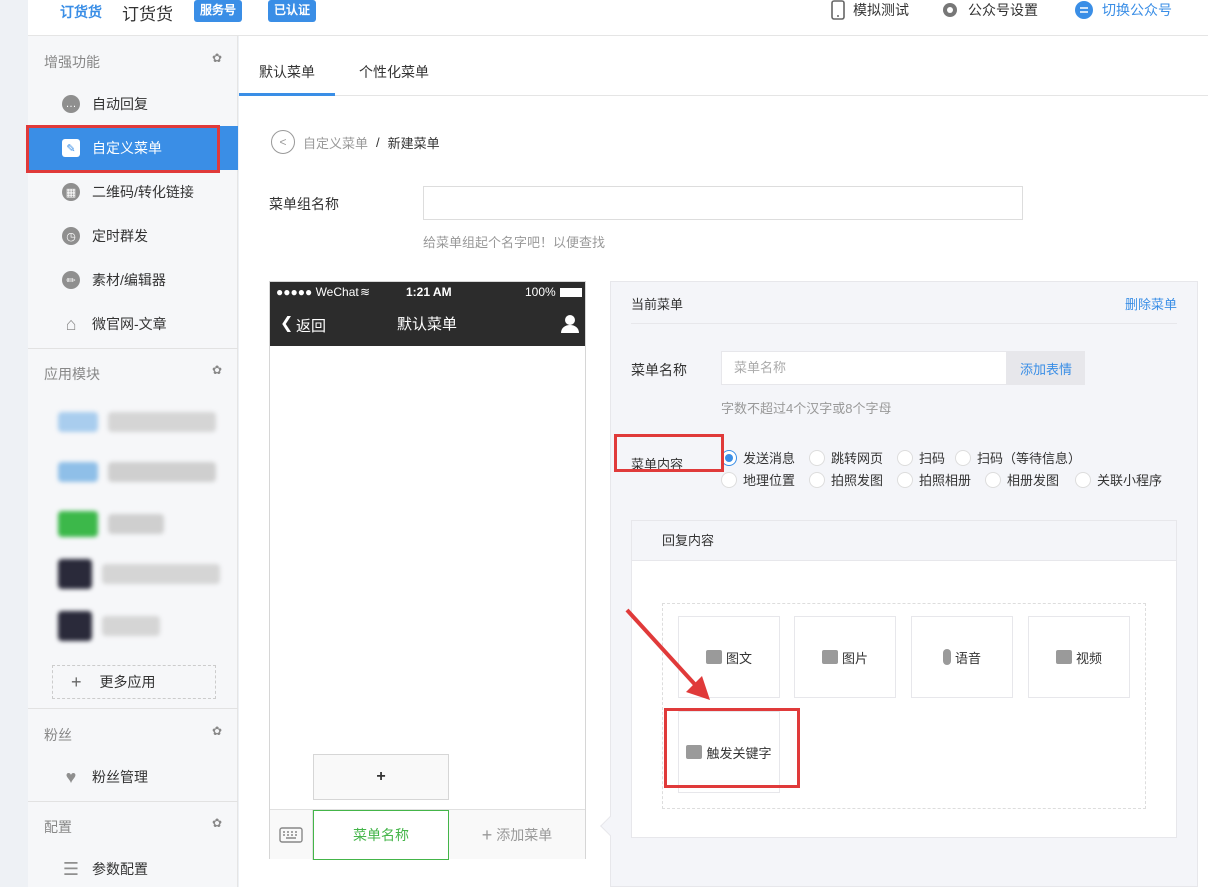 This screenshot has height=887, width=1208. I want to click on sidebar-item-scheduled-send: ◷ 定时群发, so click(133, 236).